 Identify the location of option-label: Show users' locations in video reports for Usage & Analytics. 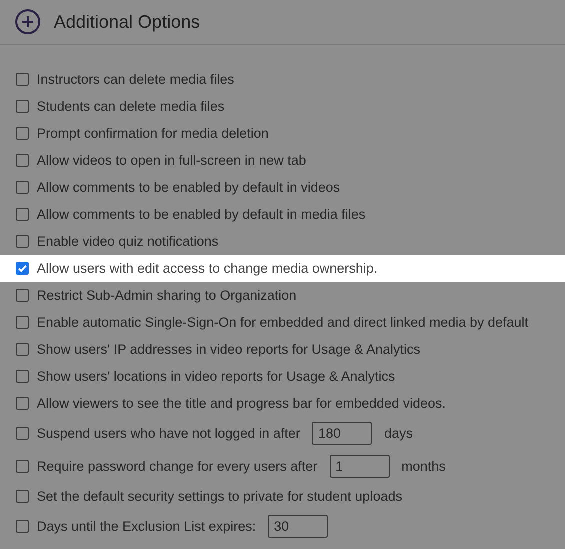
(216, 376).